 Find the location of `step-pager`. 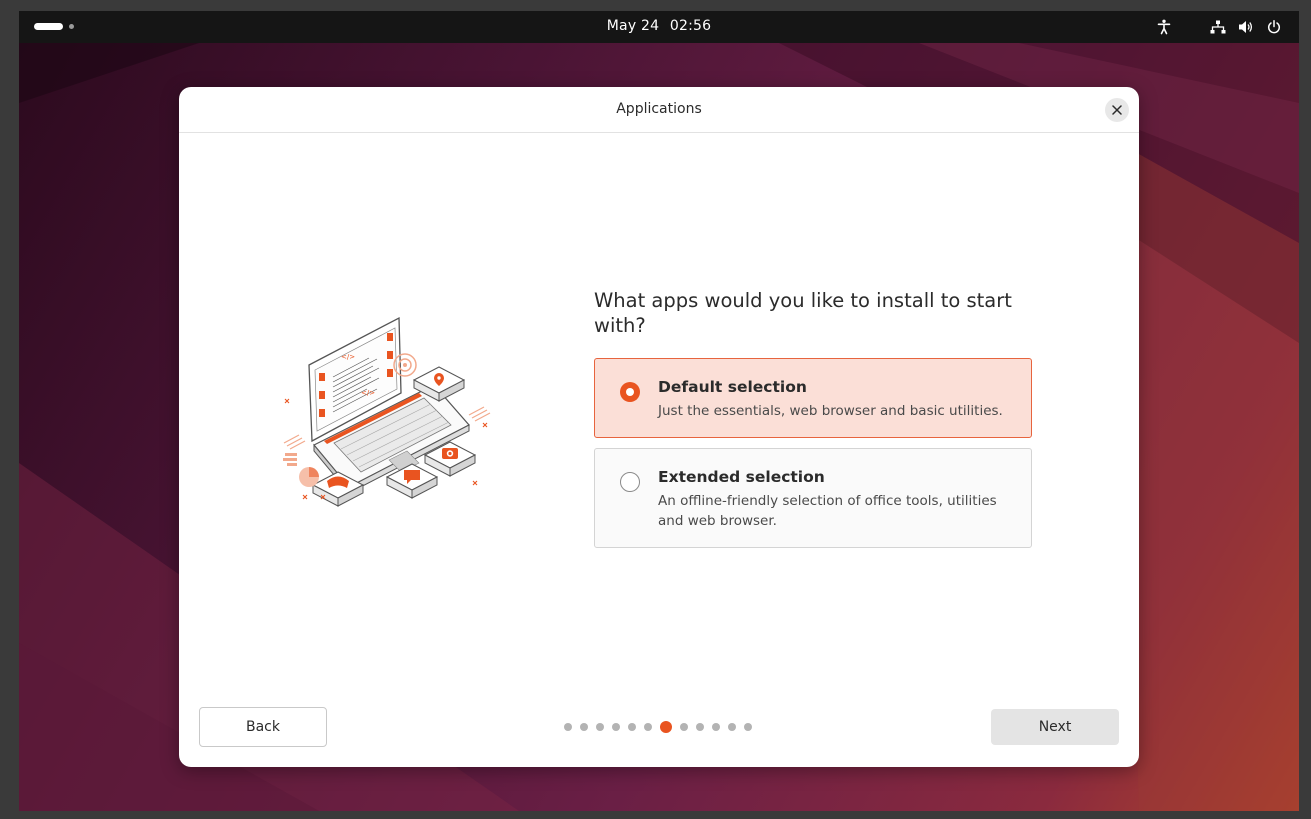

step-pager is located at coordinates (658, 727).